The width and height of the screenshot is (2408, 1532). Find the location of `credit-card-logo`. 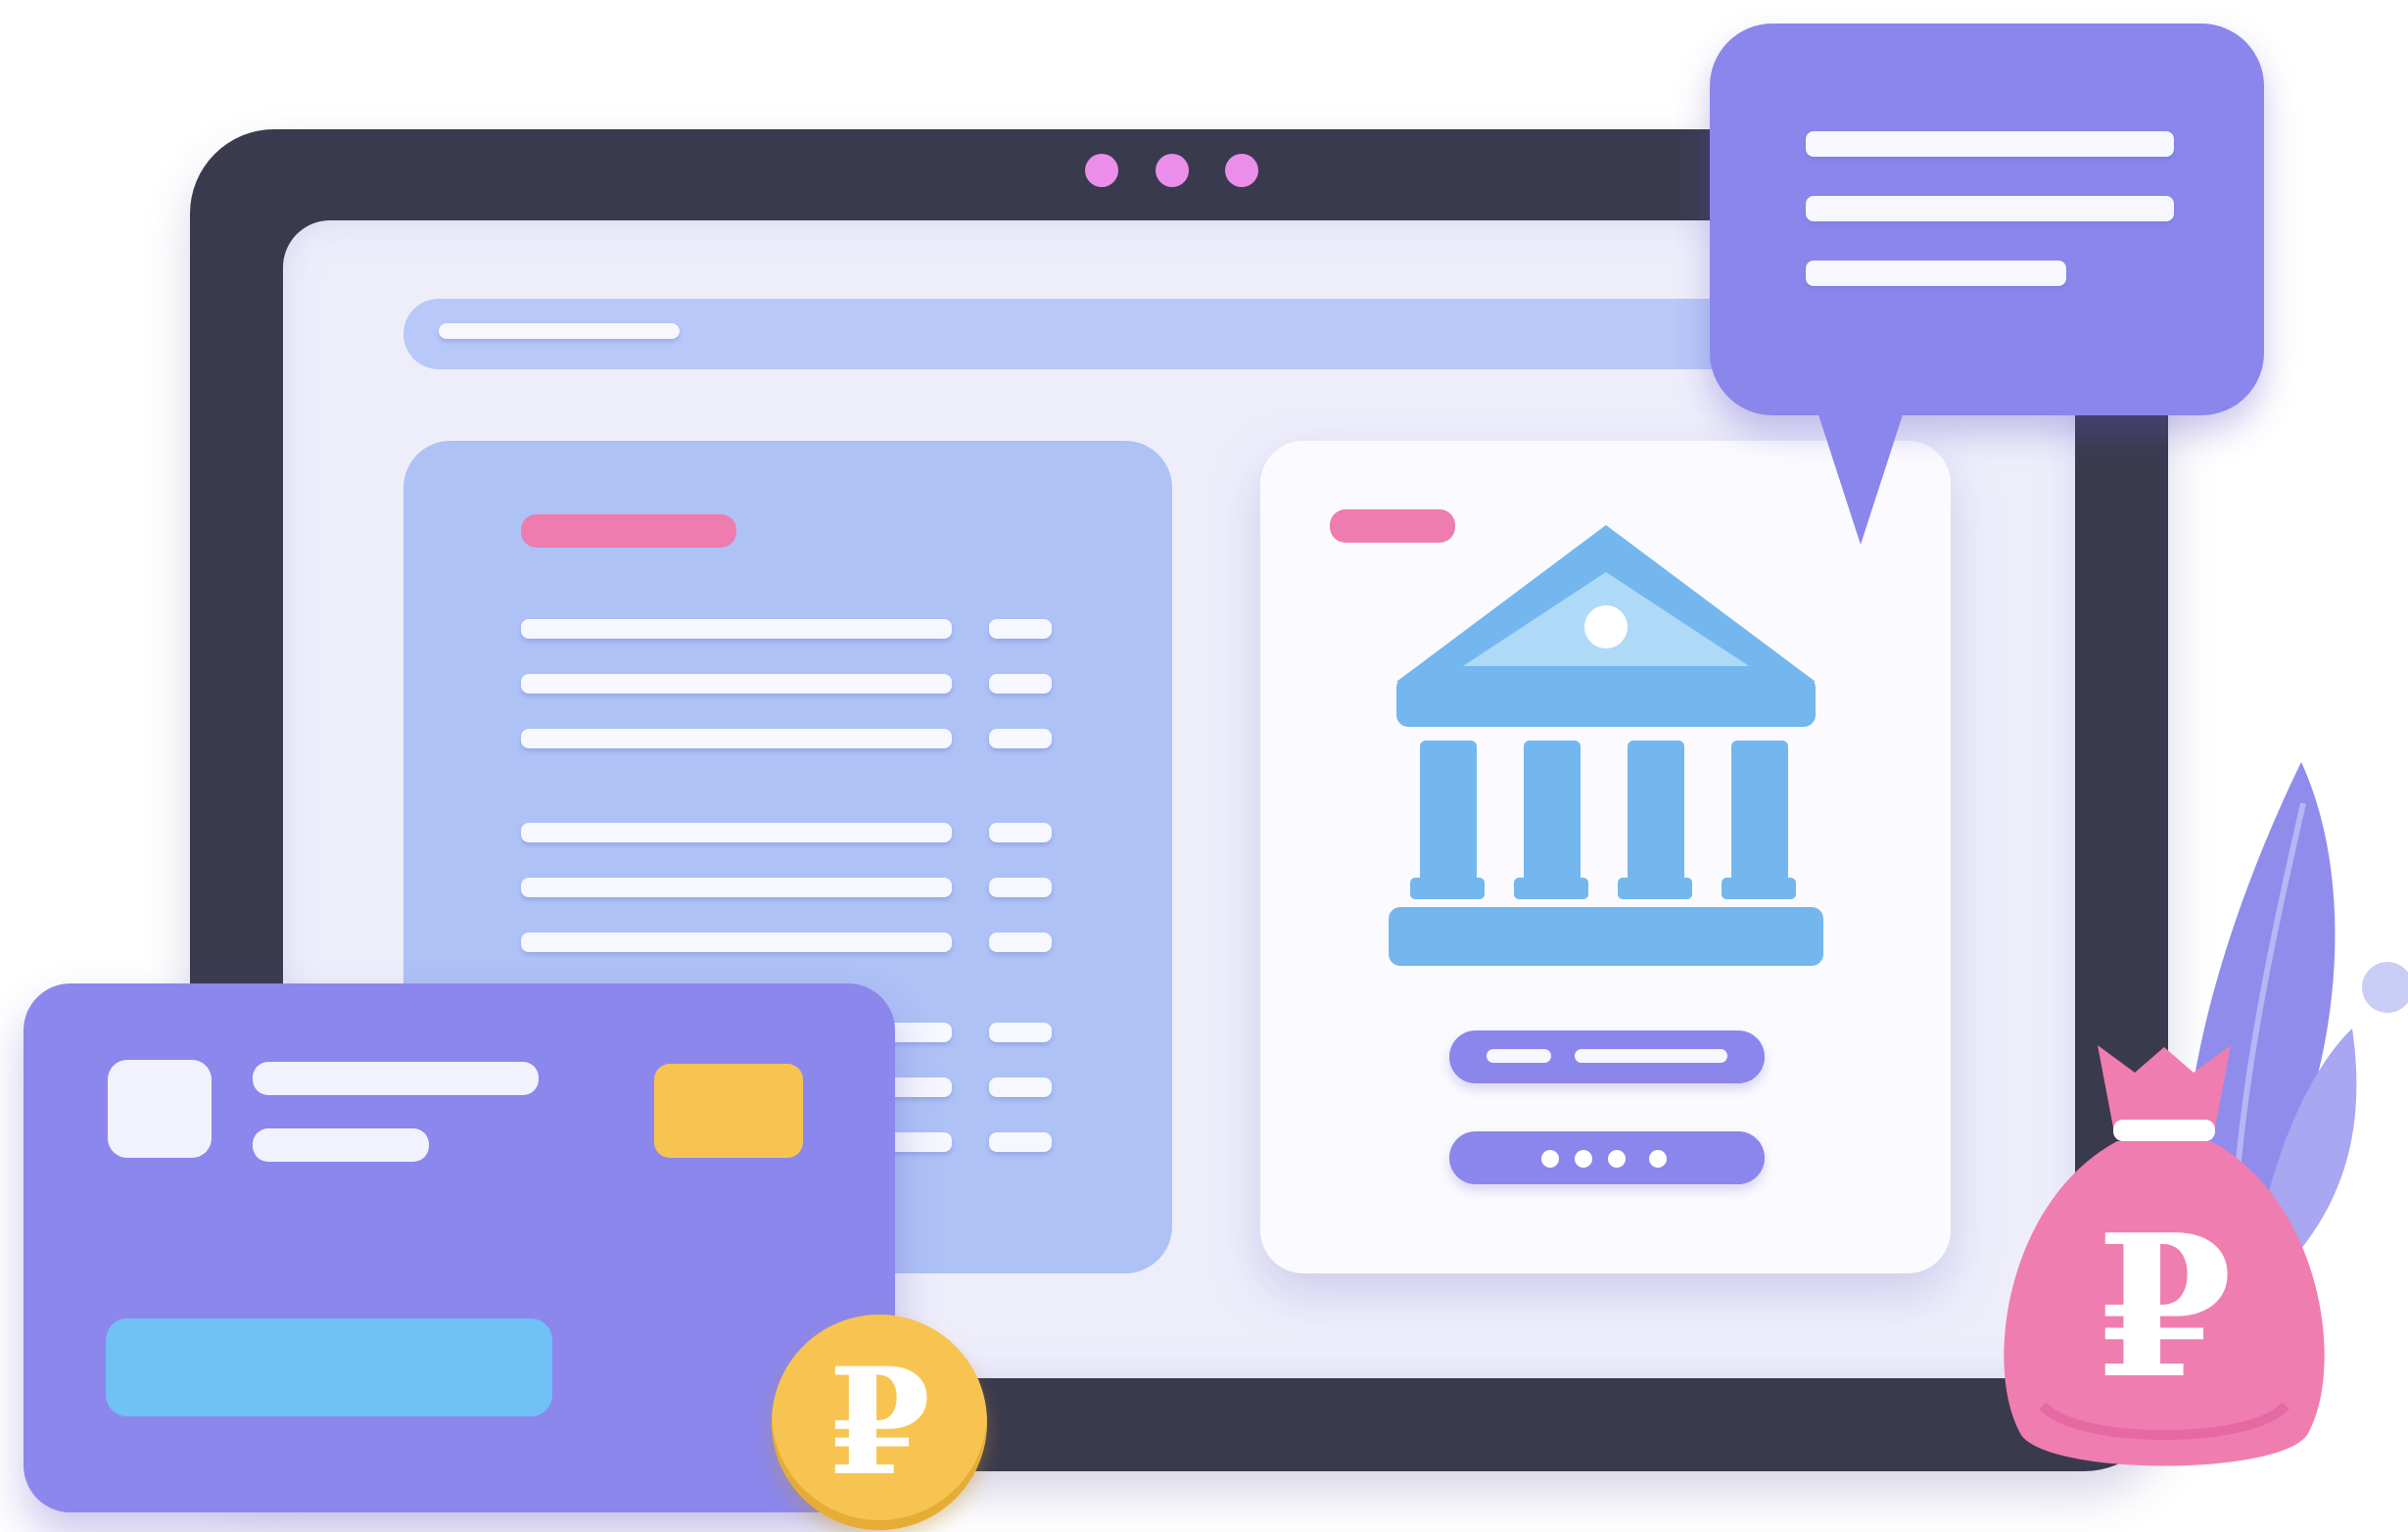

credit-card-logo is located at coordinates (160, 1109).